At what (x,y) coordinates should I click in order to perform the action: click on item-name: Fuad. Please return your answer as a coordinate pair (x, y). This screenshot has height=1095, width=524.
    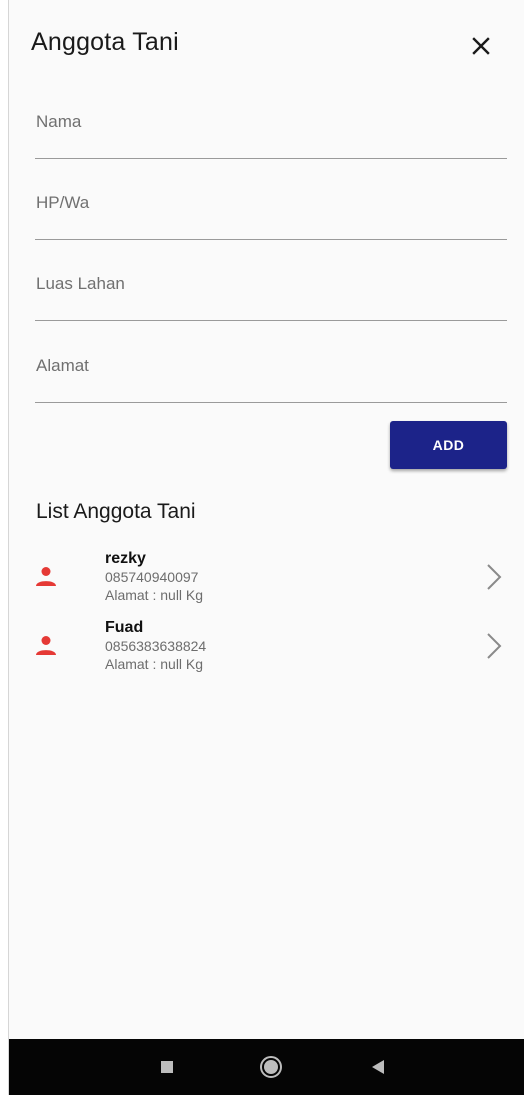
    Looking at the image, I should click on (124, 627).